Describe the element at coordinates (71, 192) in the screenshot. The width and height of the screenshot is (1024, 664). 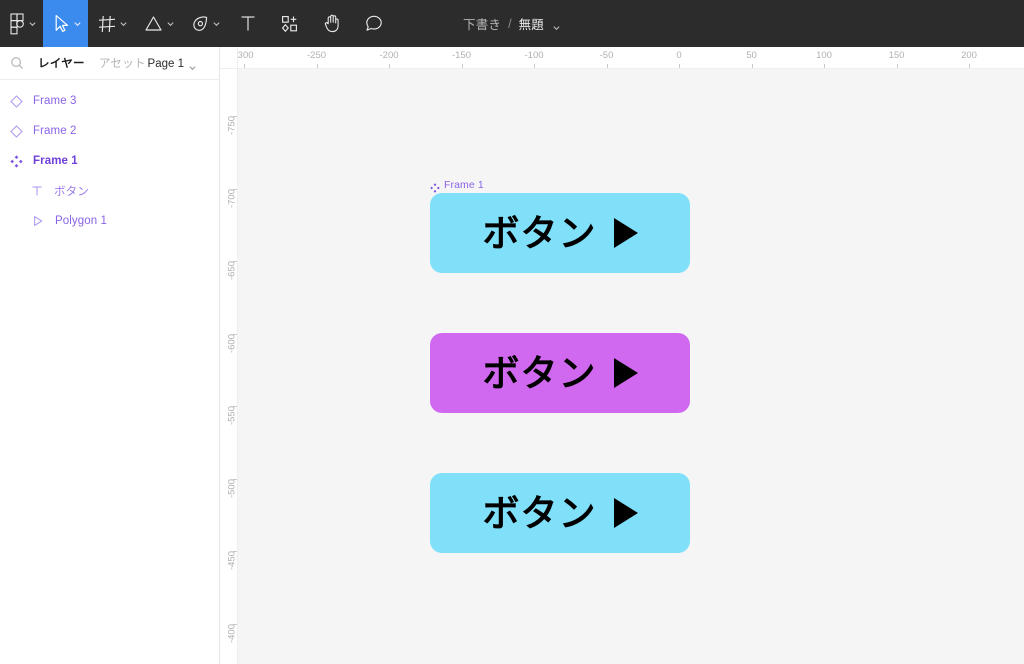
I see `layer-label: ボタン` at that location.